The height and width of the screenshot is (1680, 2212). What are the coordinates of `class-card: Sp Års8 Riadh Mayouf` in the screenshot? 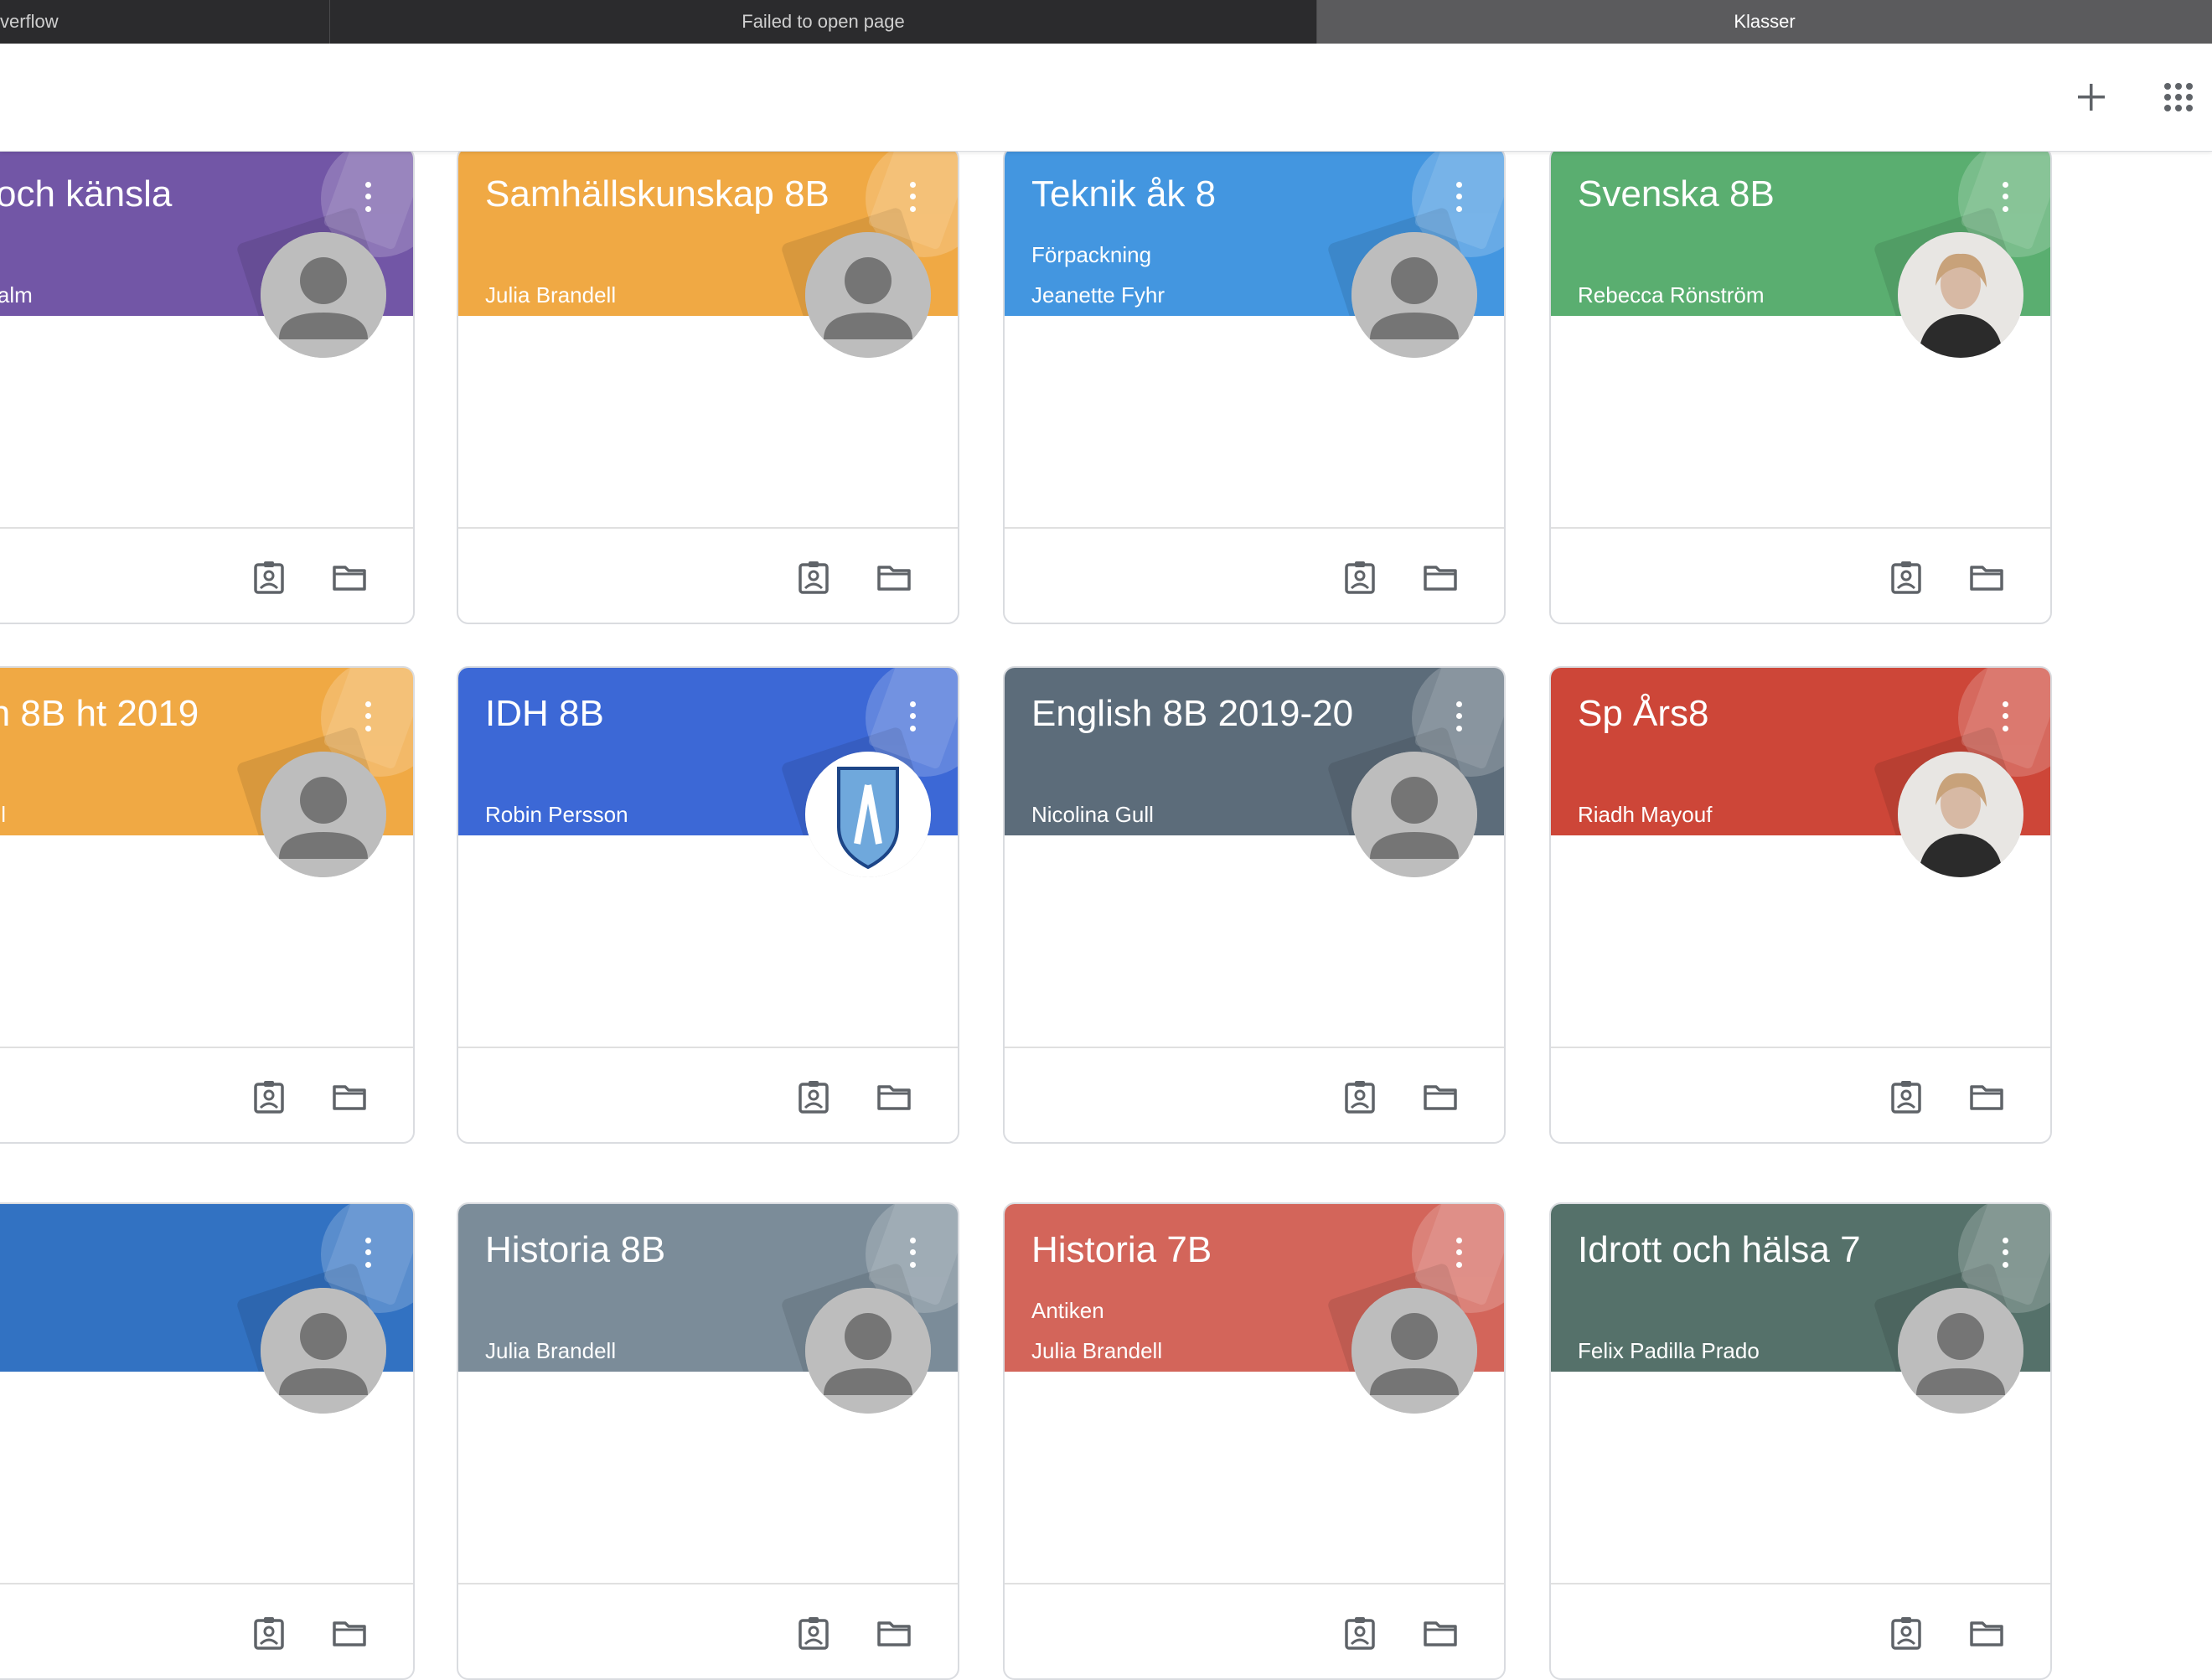 It's located at (1800, 905).